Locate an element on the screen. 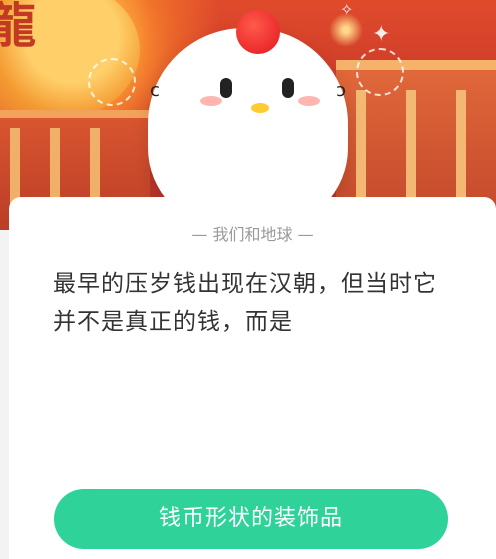 The height and width of the screenshot is (559, 496). mascot-comb is located at coordinates (258, 32).